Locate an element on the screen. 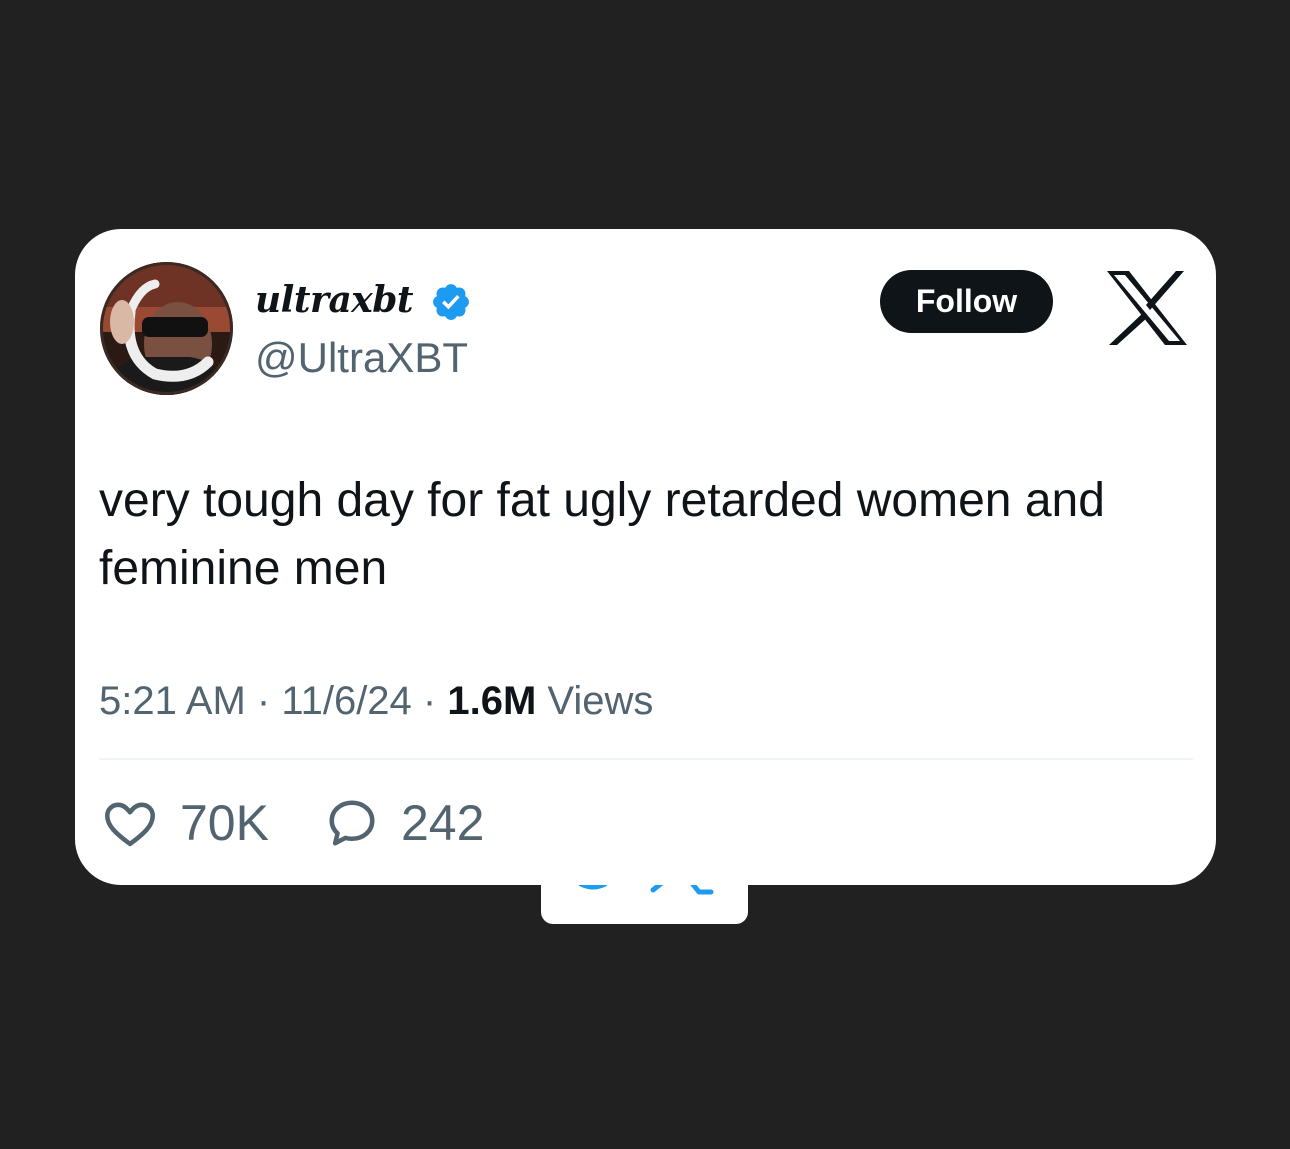 This screenshot has width=1290, height=1149. x-logo-icon is located at coordinates (1147, 308).